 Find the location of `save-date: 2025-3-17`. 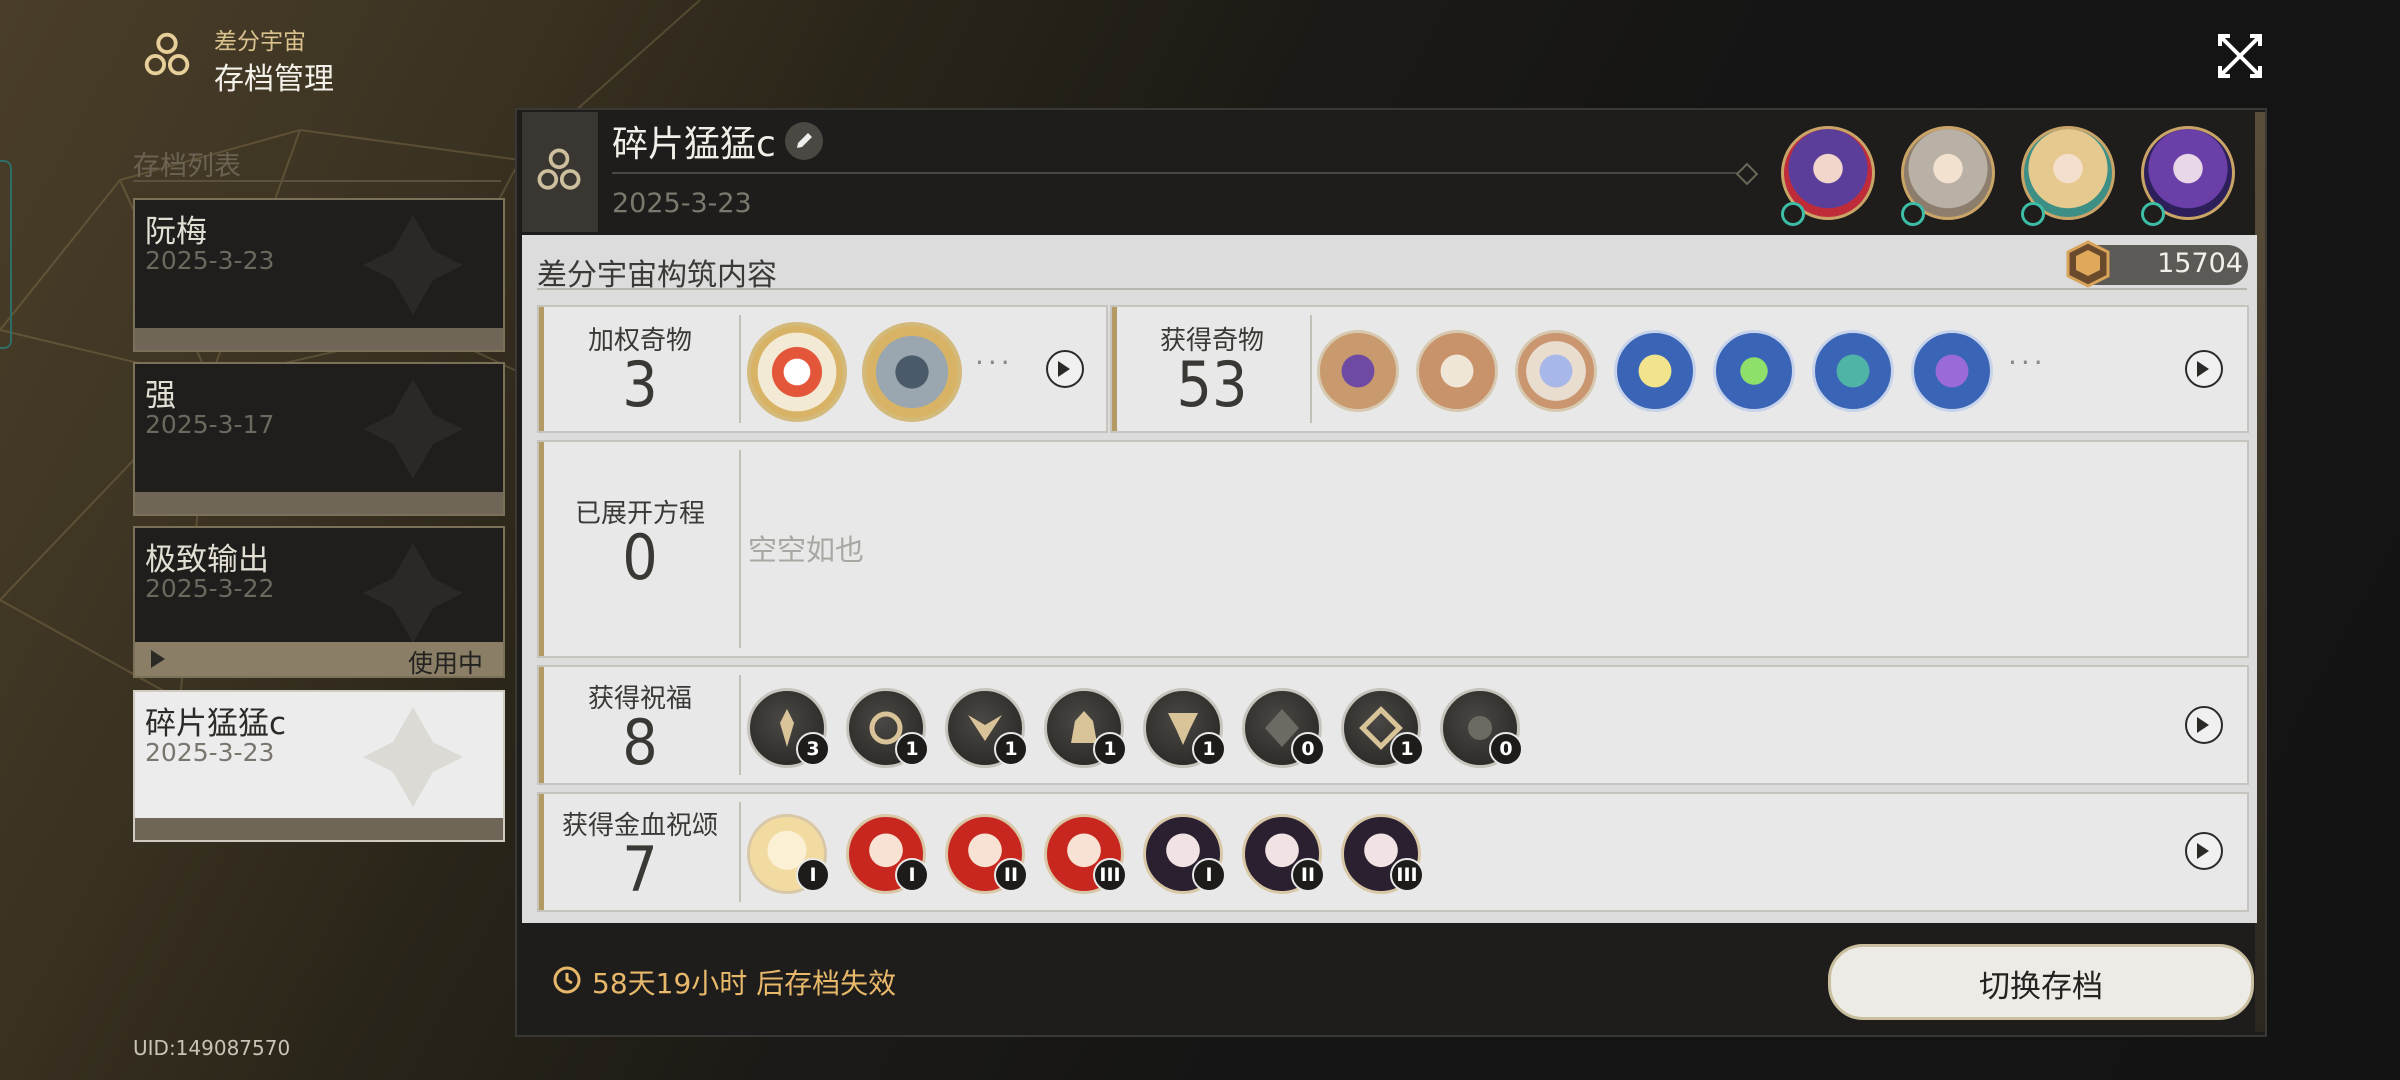

save-date: 2025-3-17 is located at coordinates (210, 424).